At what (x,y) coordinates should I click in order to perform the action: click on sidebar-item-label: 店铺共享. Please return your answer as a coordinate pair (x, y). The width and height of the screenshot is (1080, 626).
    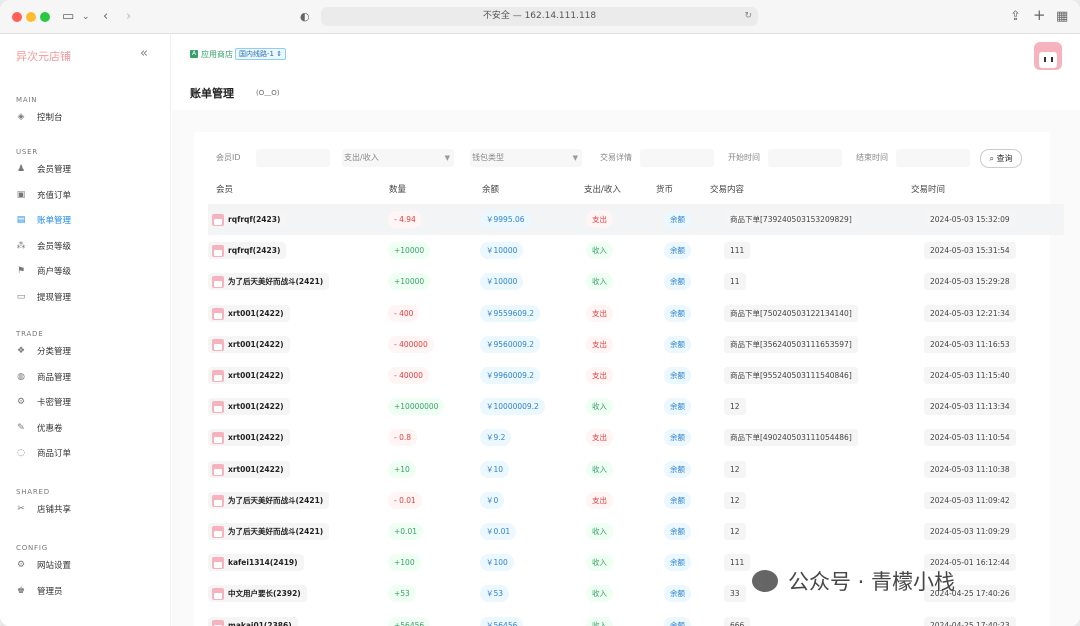
    Looking at the image, I should click on (54, 510).